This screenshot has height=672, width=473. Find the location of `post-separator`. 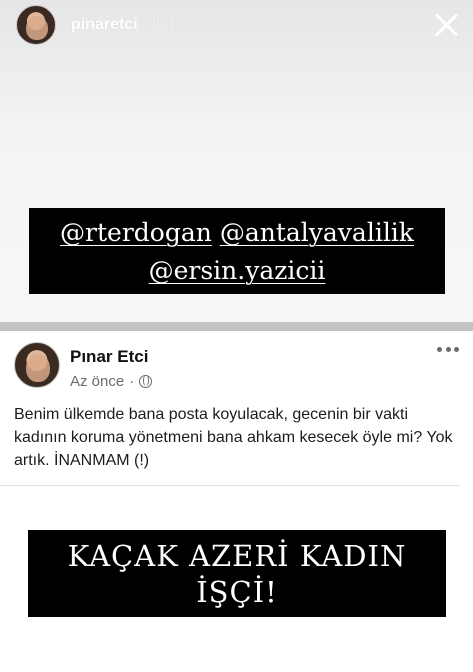

post-separator is located at coordinates (230, 485).